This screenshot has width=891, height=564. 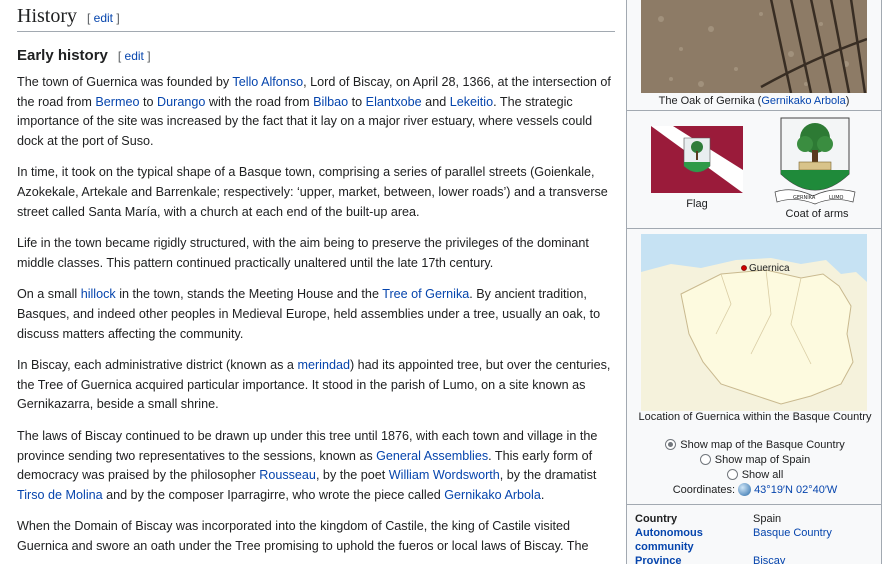 I want to click on wiki-link: Bermeo, so click(x=117, y=102).